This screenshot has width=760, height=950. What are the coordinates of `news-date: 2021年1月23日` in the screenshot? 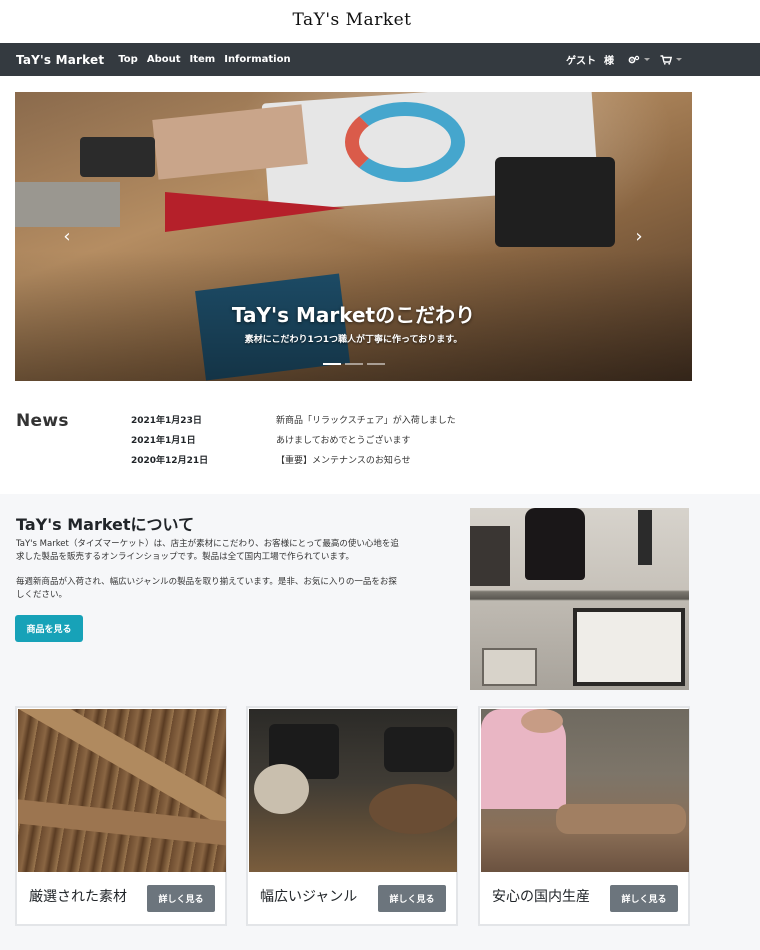 It's located at (166, 420).